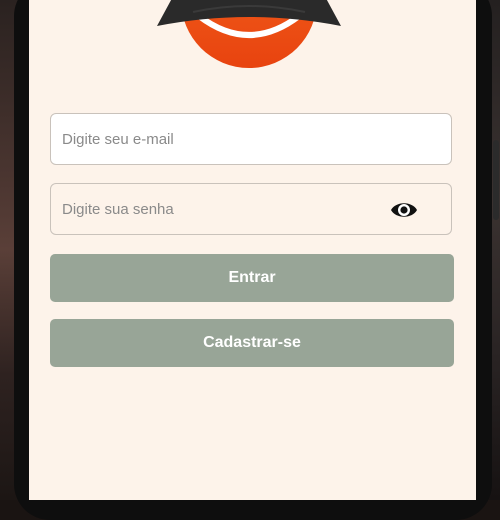 This screenshot has width=500, height=520. Describe the element at coordinates (118, 209) in the screenshot. I see `password-placeholder: Digite sua senha` at that location.